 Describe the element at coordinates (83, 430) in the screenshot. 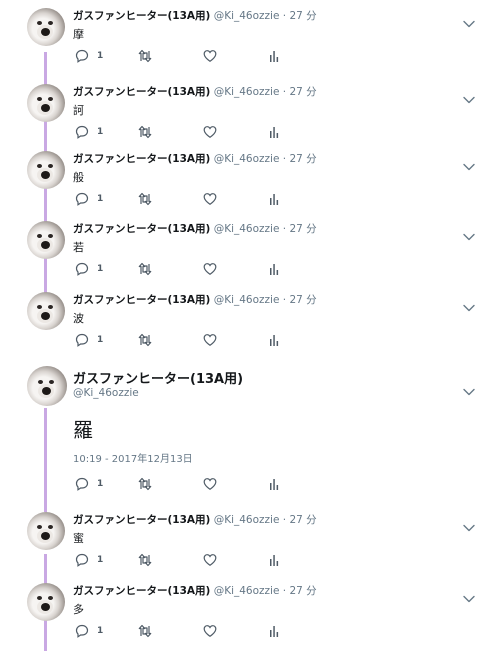

I see `tweet-text: 羅` at that location.